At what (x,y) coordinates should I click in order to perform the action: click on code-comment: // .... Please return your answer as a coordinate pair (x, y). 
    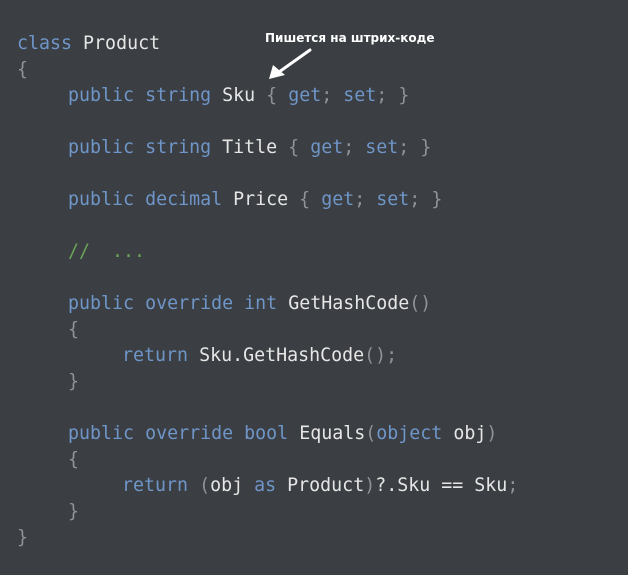
    Looking at the image, I should click on (107, 251).